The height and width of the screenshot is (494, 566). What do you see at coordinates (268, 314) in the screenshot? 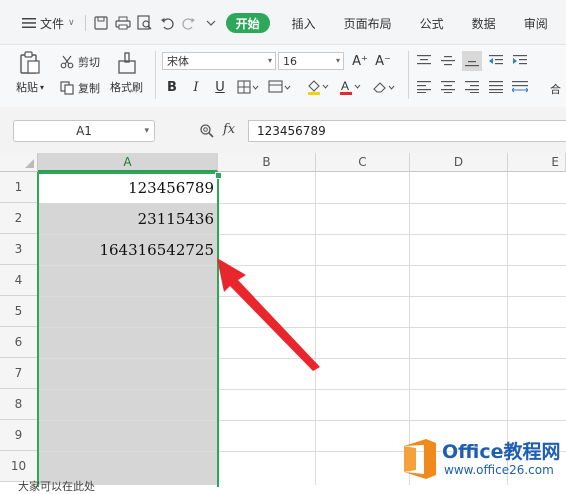
I see `annotation-arrow` at bounding box center [268, 314].